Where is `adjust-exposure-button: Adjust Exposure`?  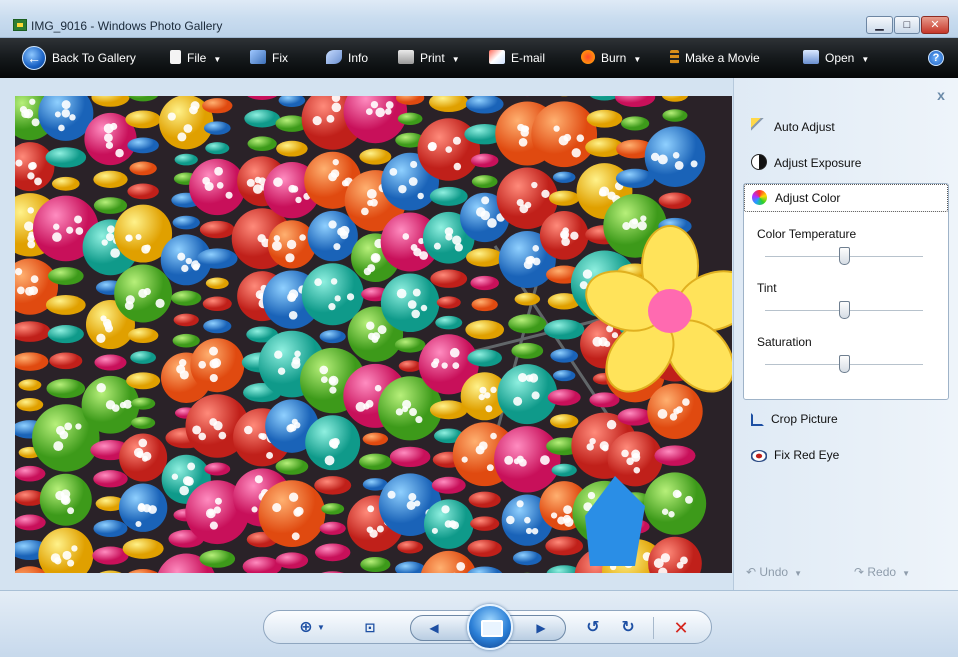 adjust-exposure-button: Adjust Exposure is located at coordinates (806, 163).